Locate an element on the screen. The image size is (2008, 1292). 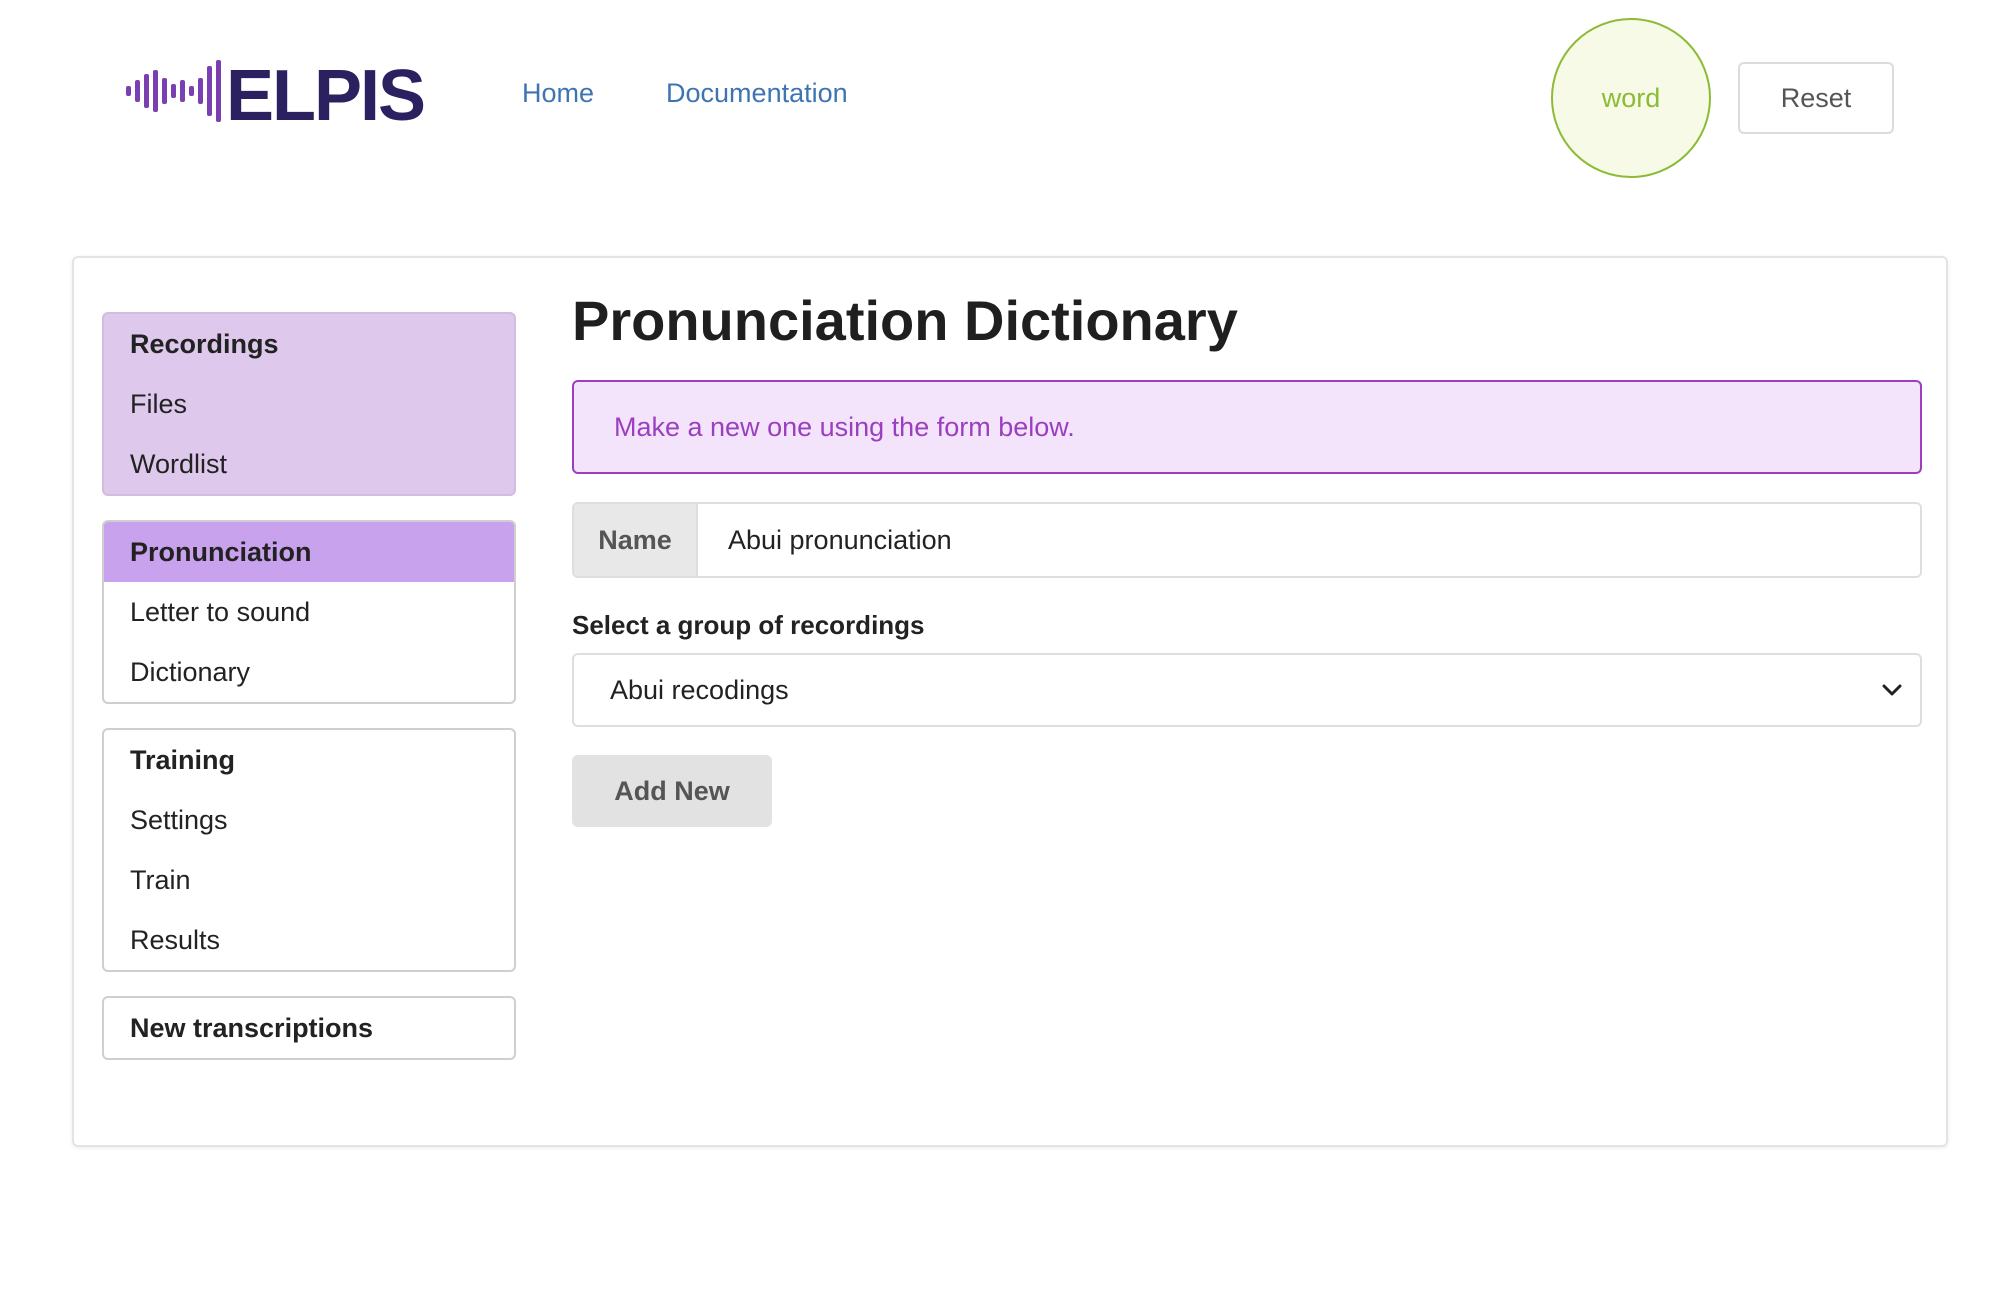
add-new-button: Add New is located at coordinates (672, 791).